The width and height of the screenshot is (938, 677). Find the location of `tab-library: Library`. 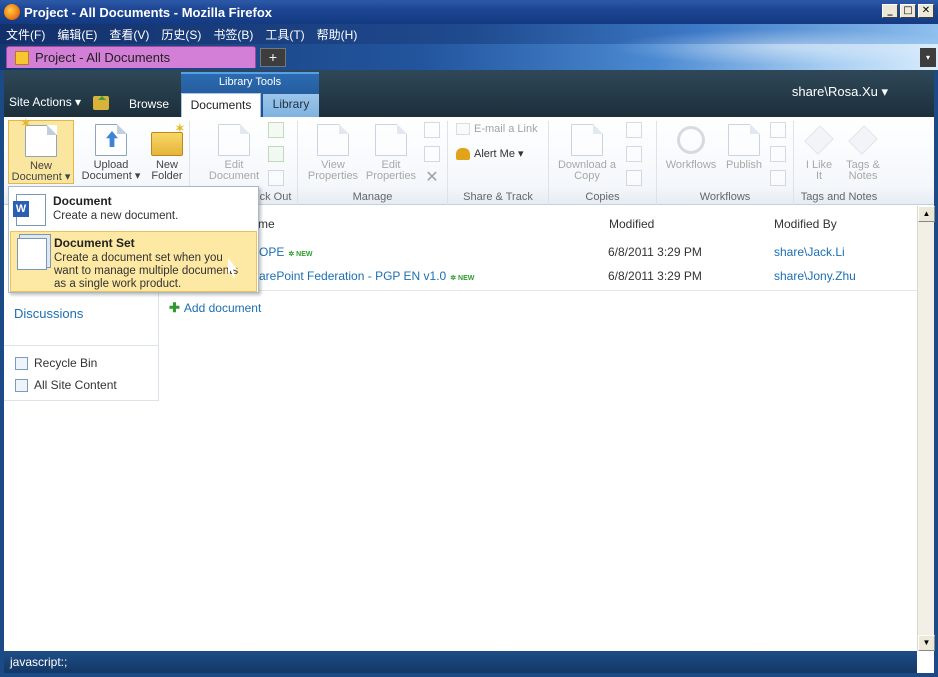

tab-library: Library is located at coordinates (291, 105).